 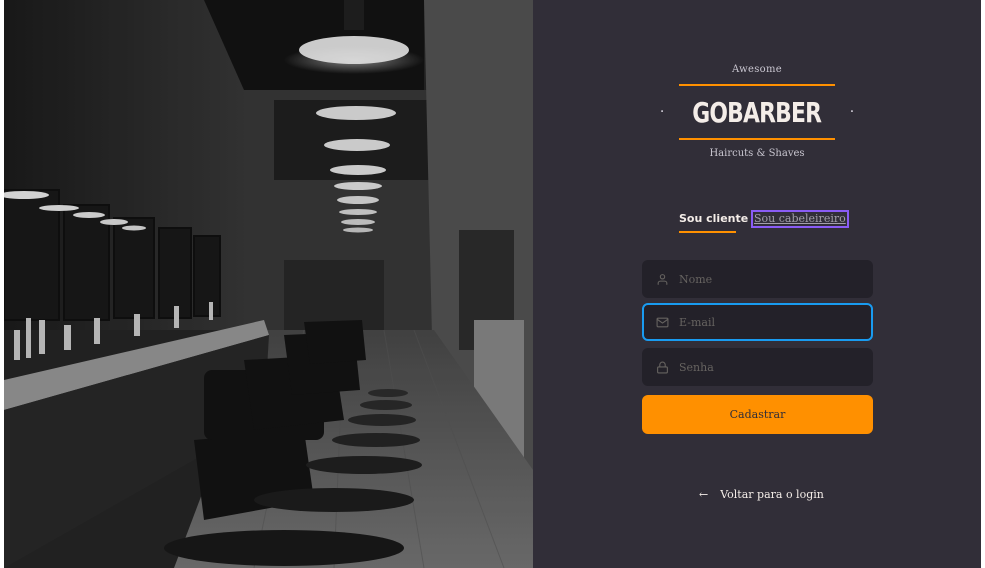 What do you see at coordinates (769, 279) in the screenshot?
I see `name-input` at bounding box center [769, 279].